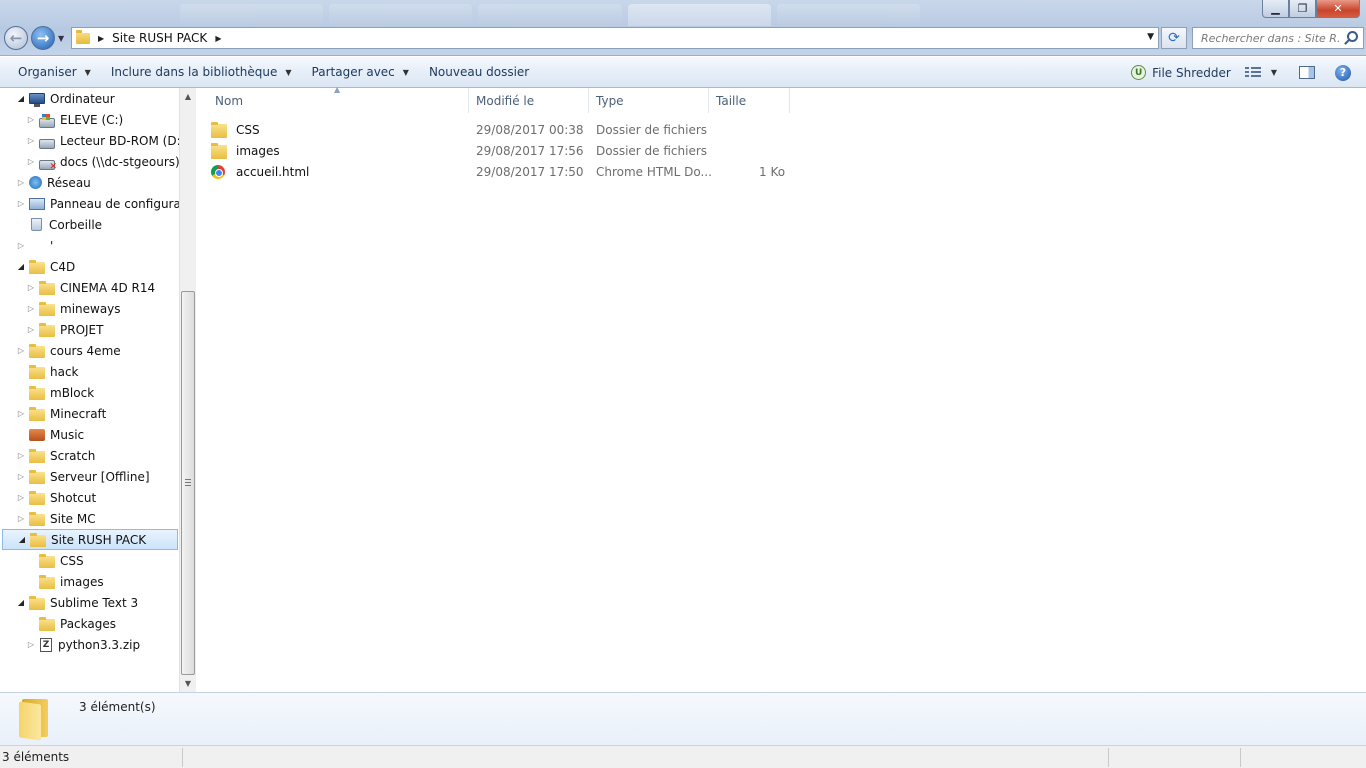 Image resolution: width=1366 pixels, height=768 pixels. What do you see at coordinates (360, 72) in the screenshot?
I see `share-with-button: Partager avec ▼` at bounding box center [360, 72].